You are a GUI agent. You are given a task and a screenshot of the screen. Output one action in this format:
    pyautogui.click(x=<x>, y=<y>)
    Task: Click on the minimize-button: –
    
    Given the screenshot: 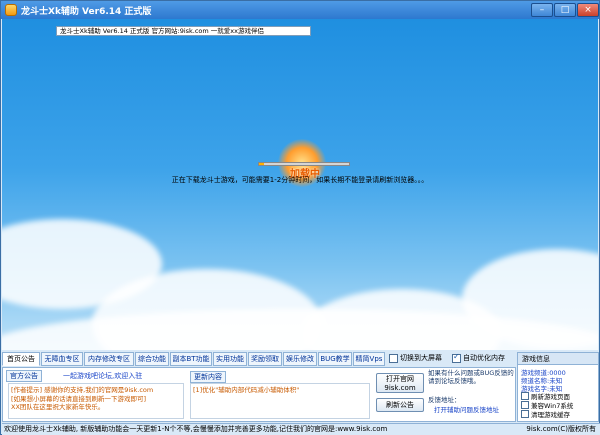 What is the action you would take?
    pyautogui.click(x=542, y=10)
    